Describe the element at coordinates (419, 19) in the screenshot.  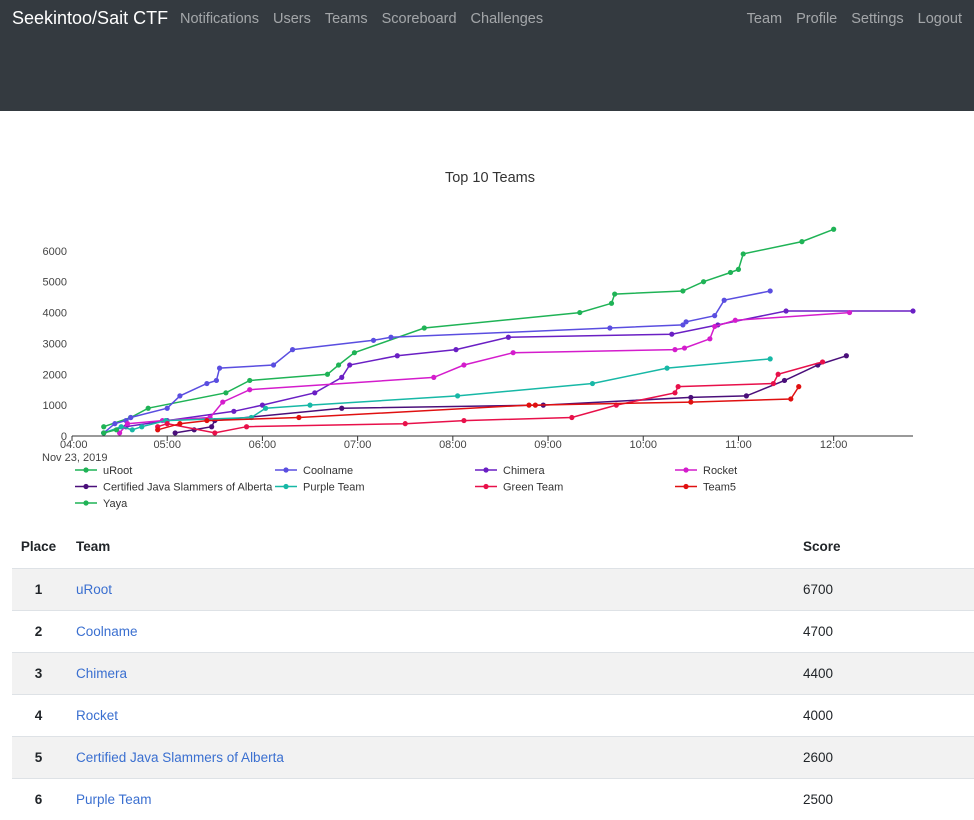
I see `nav-scoreboard: Scoreboard` at that location.